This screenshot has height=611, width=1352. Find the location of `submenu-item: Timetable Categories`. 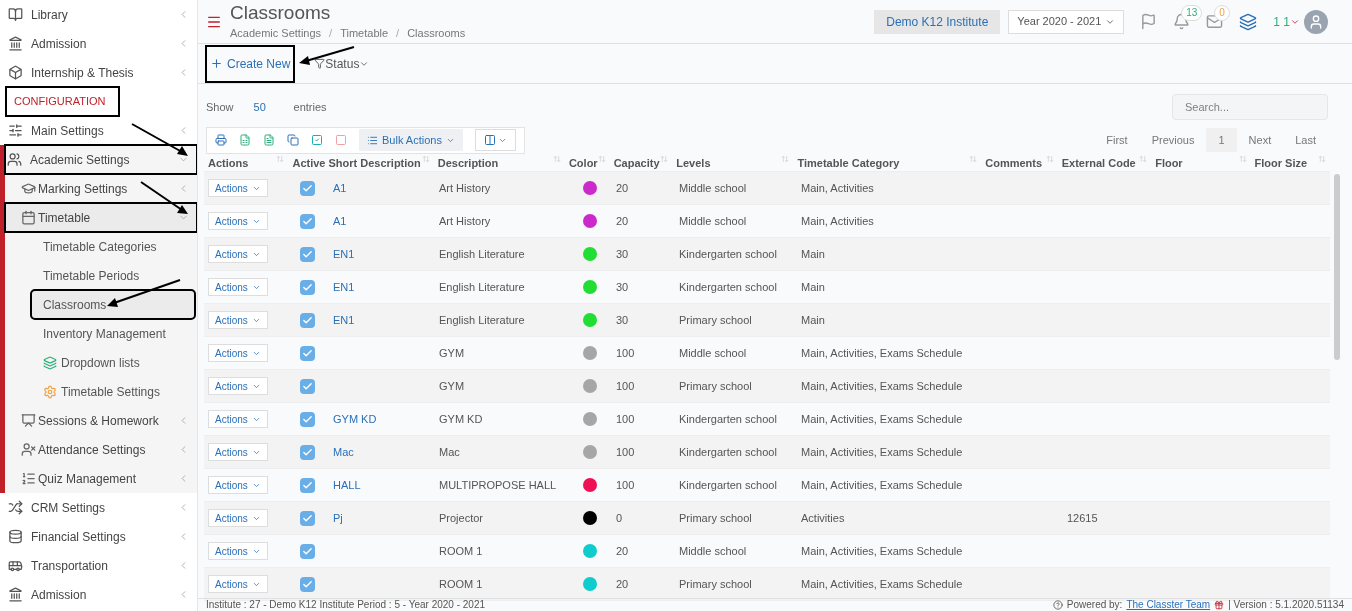

submenu-item: Timetable Categories is located at coordinates (113, 246).